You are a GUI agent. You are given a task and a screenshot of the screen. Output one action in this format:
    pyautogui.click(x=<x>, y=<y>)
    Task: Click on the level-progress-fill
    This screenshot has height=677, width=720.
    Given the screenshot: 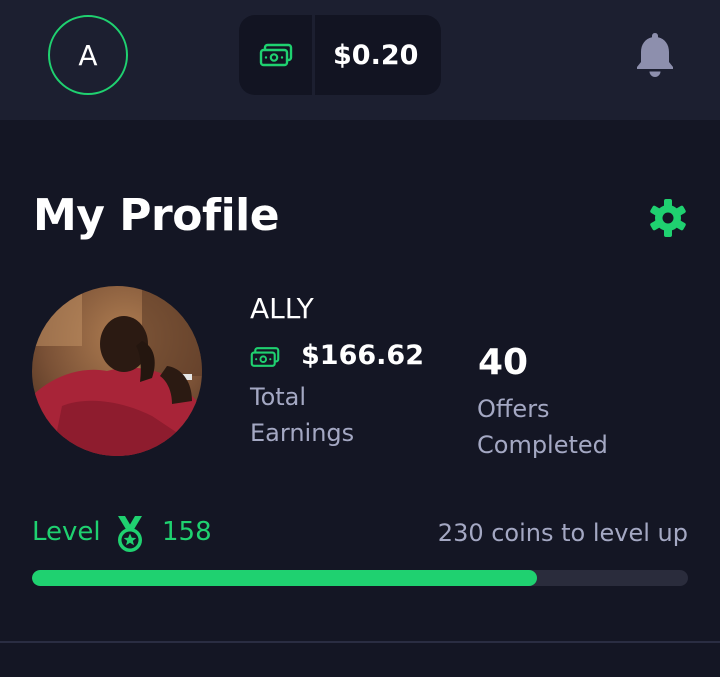 What is the action you would take?
    pyautogui.click(x=285, y=578)
    